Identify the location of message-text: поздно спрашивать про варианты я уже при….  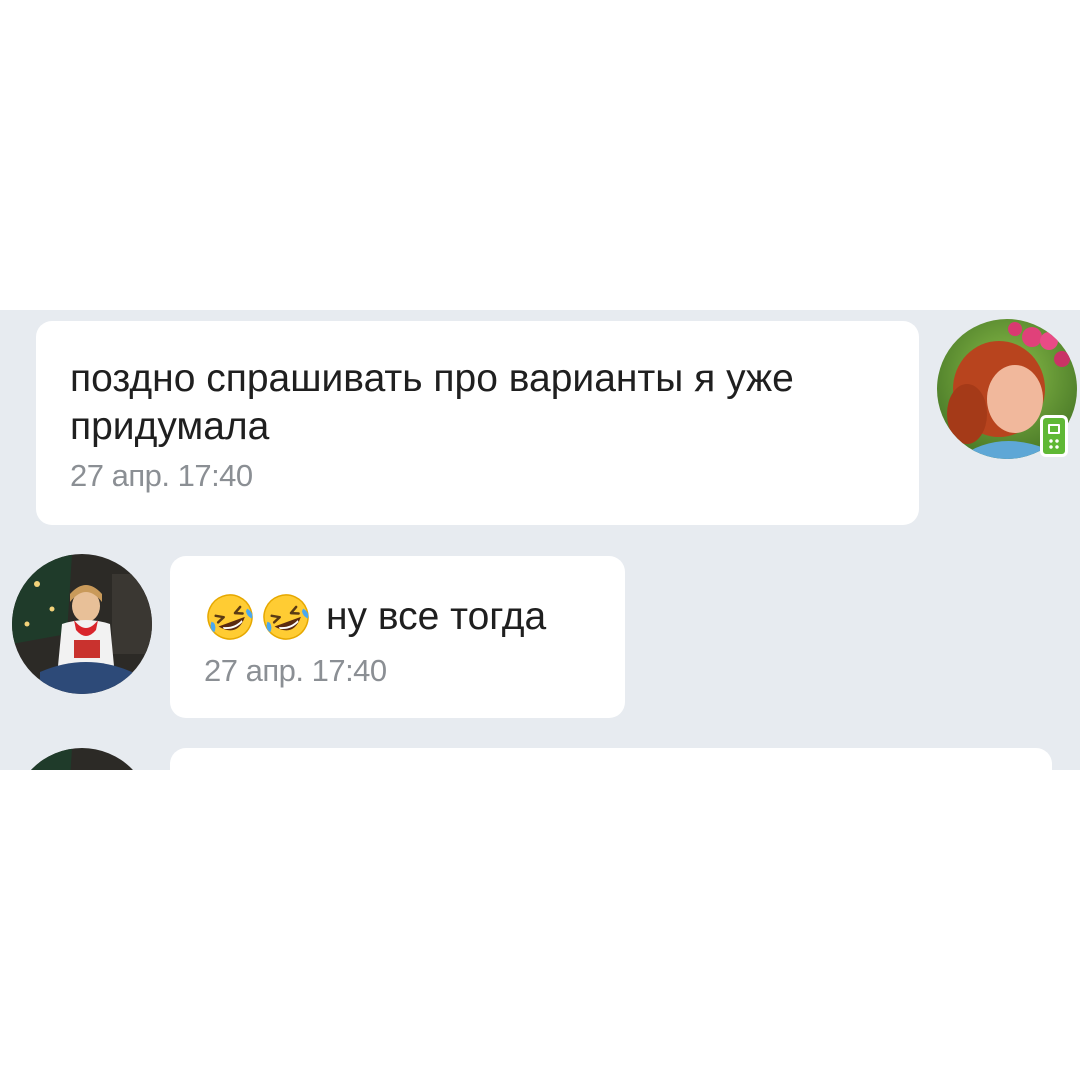
(432, 402).